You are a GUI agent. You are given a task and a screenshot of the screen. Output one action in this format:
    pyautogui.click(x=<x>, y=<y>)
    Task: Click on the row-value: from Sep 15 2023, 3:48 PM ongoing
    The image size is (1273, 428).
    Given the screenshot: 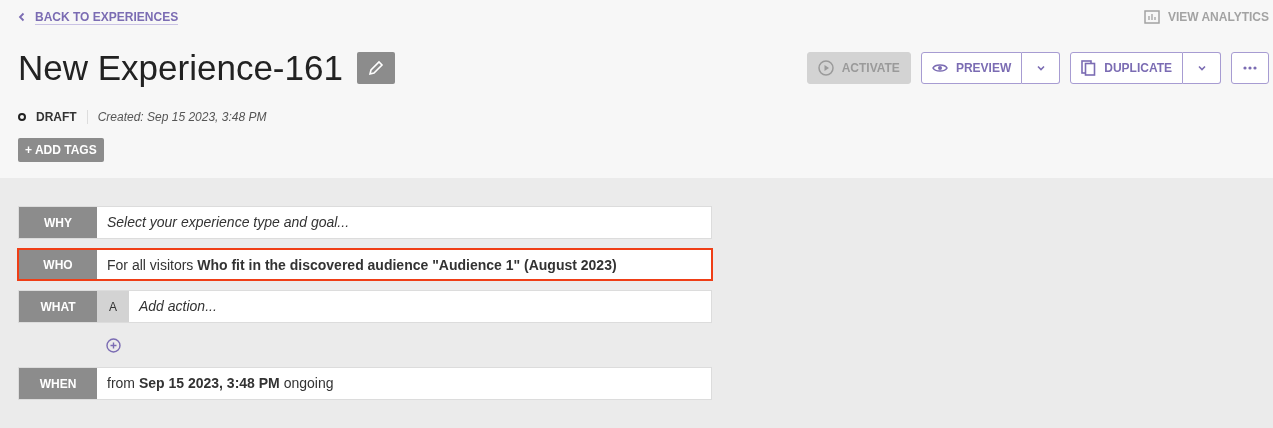 What is the action you would take?
    pyautogui.click(x=404, y=383)
    